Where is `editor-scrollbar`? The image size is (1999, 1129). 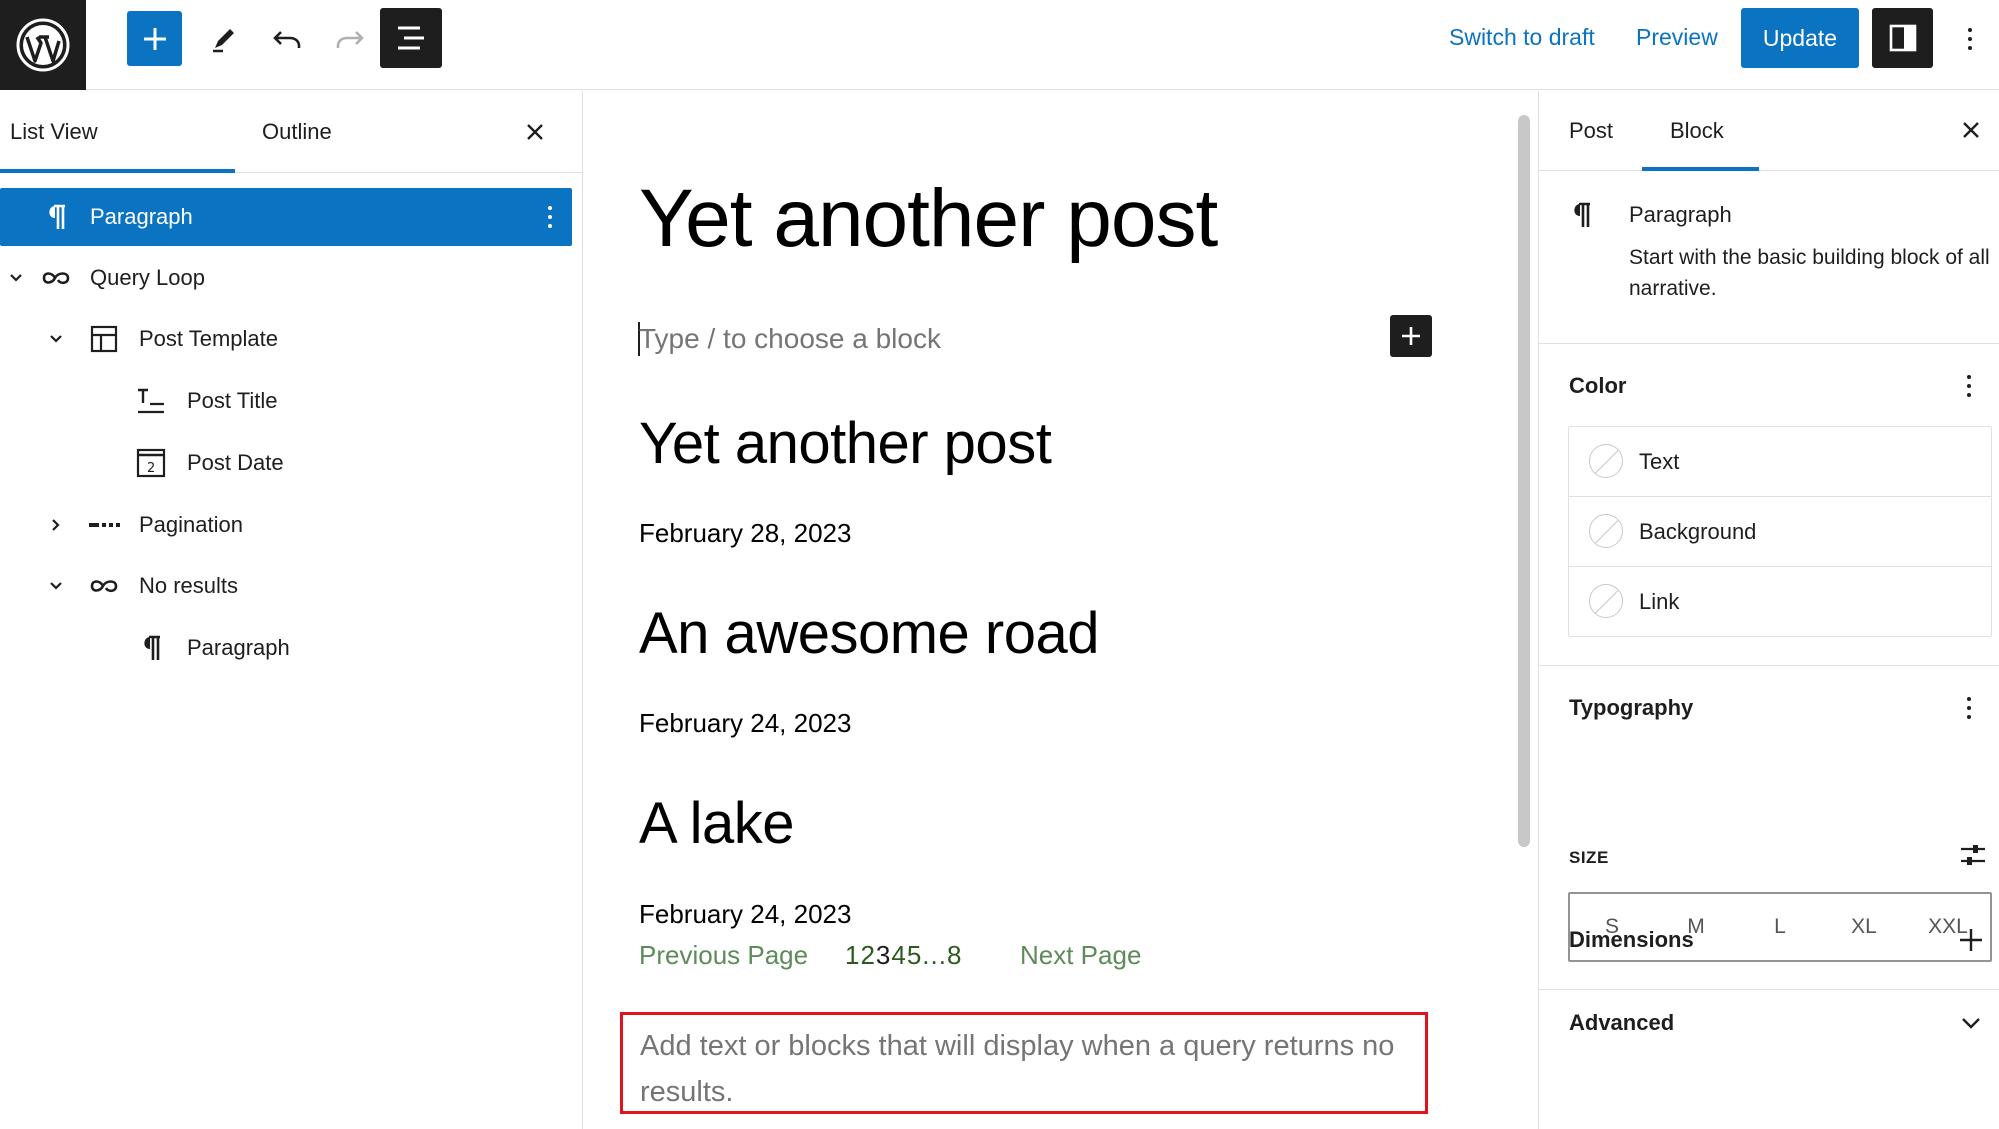
editor-scrollbar is located at coordinates (1524, 481).